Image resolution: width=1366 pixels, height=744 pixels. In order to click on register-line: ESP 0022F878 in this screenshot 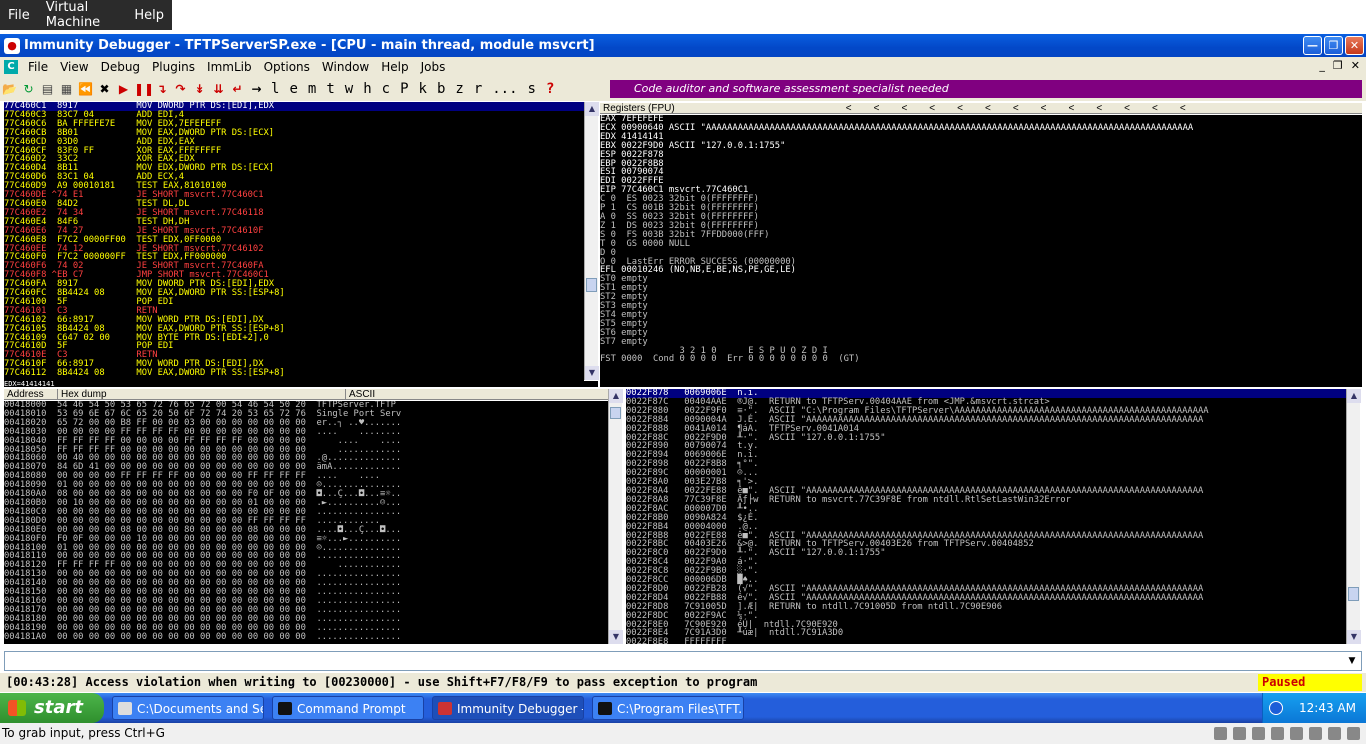, I will do `click(981, 155)`.